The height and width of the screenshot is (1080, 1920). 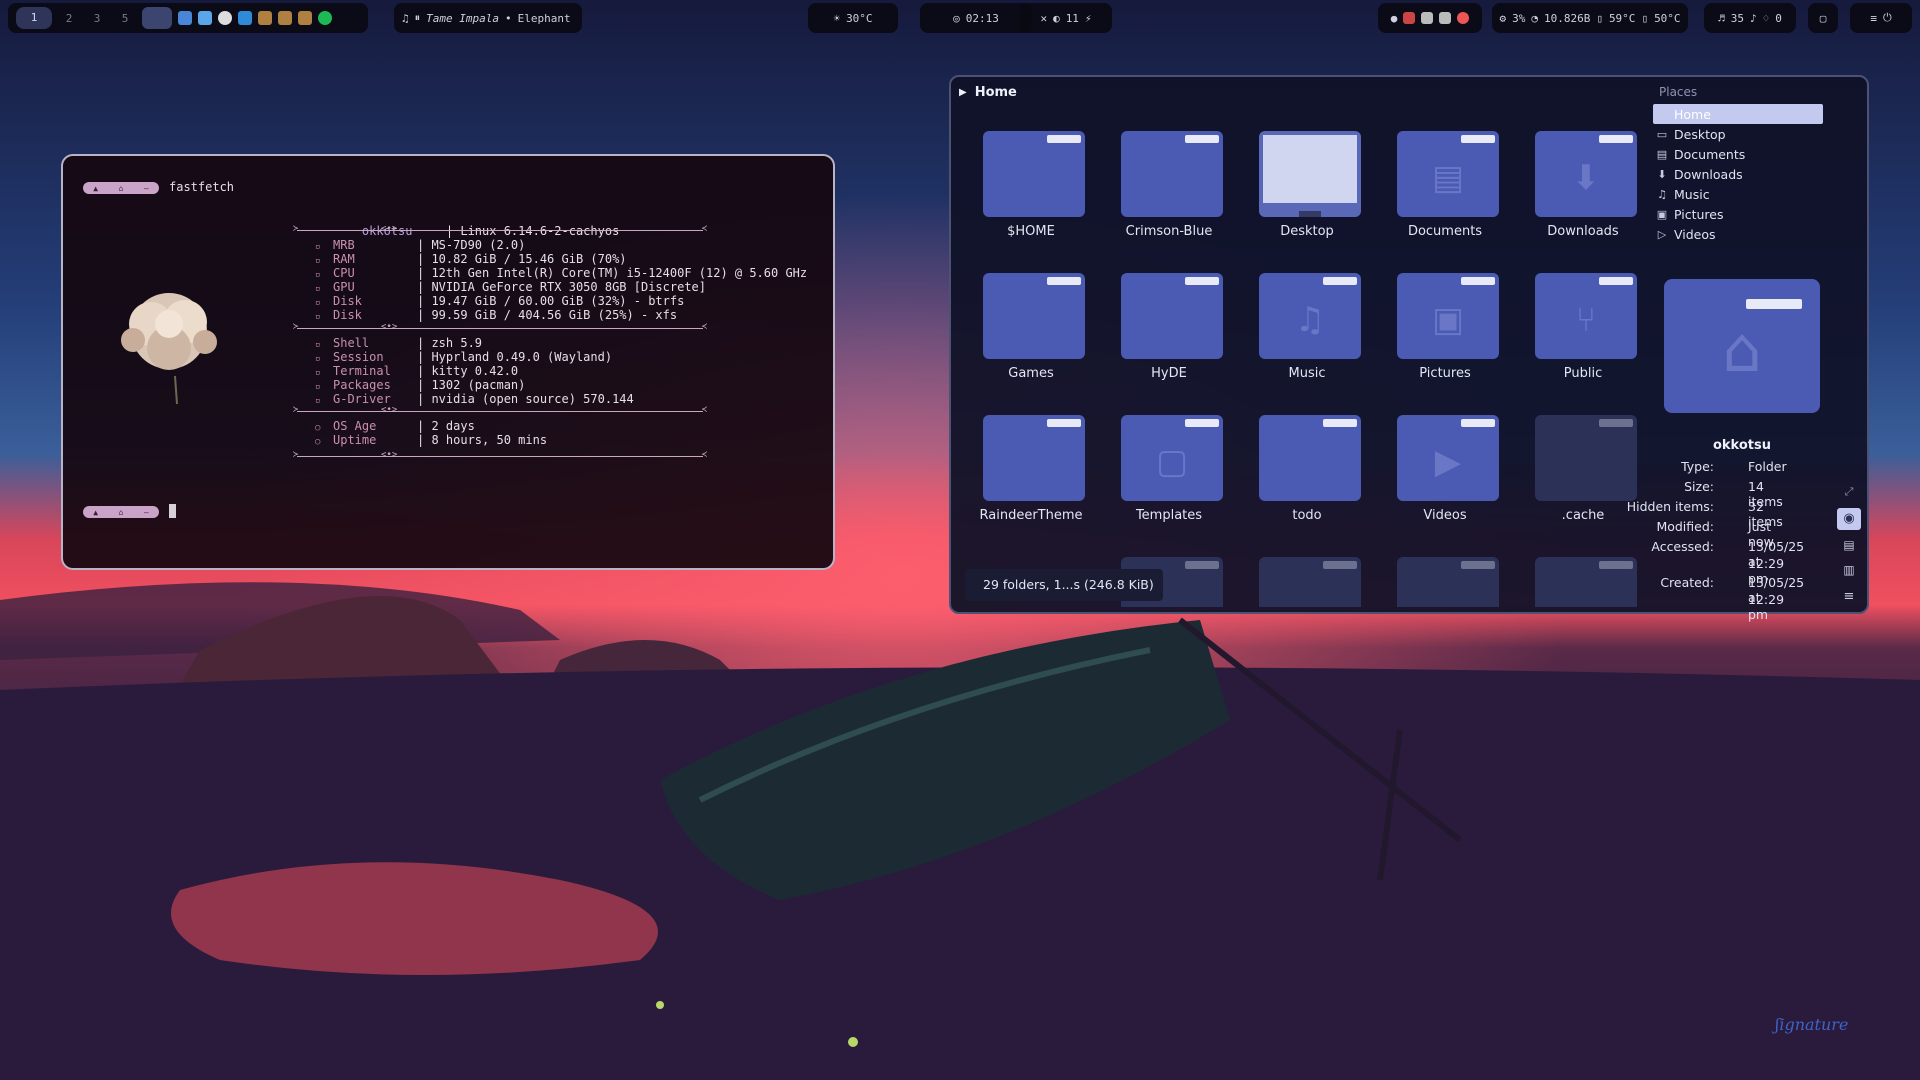 I want to click on ff-value: zsh 5.9, so click(x=457, y=343).